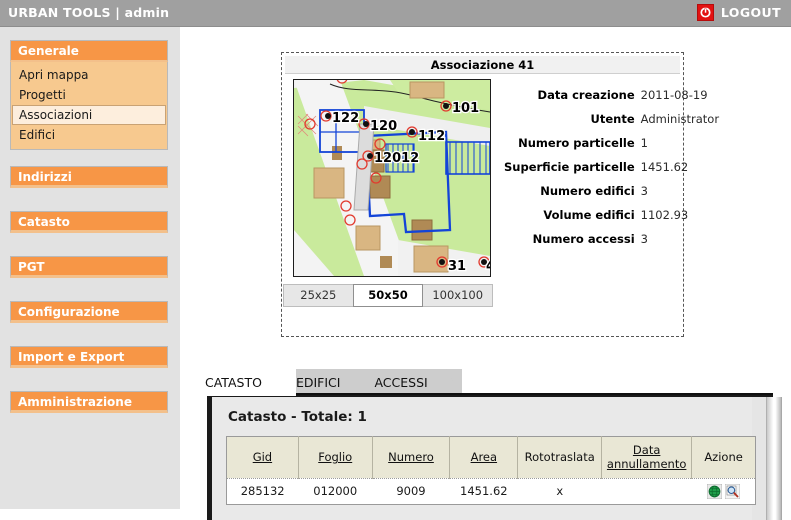 The image size is (791, 520). Describe the element at coordinates (345, 118) in the screenshot. I see `svg-text: 122` at that location.